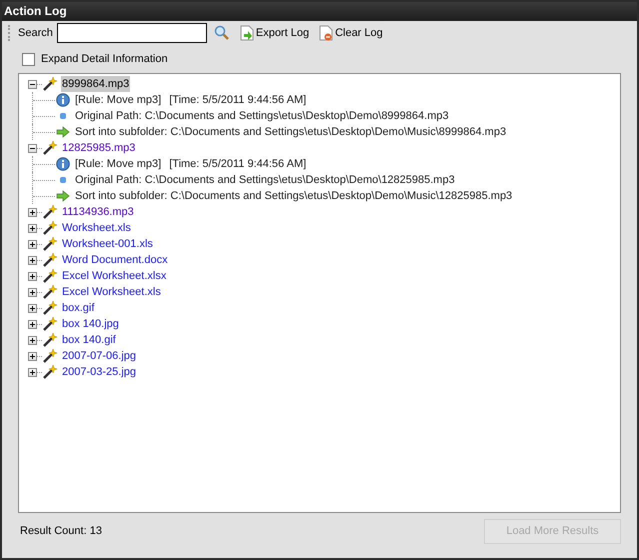 Image resolution: width=639 pixels, height=560 pixels. What do you see at coordinates (293, 196) in the screenshot?
I see `detail-text: Sort into subfolder: C:\Documents and Settings\etus\Desktop\Demo\Music\12825985.mp3` at bounding box center [293, 196].